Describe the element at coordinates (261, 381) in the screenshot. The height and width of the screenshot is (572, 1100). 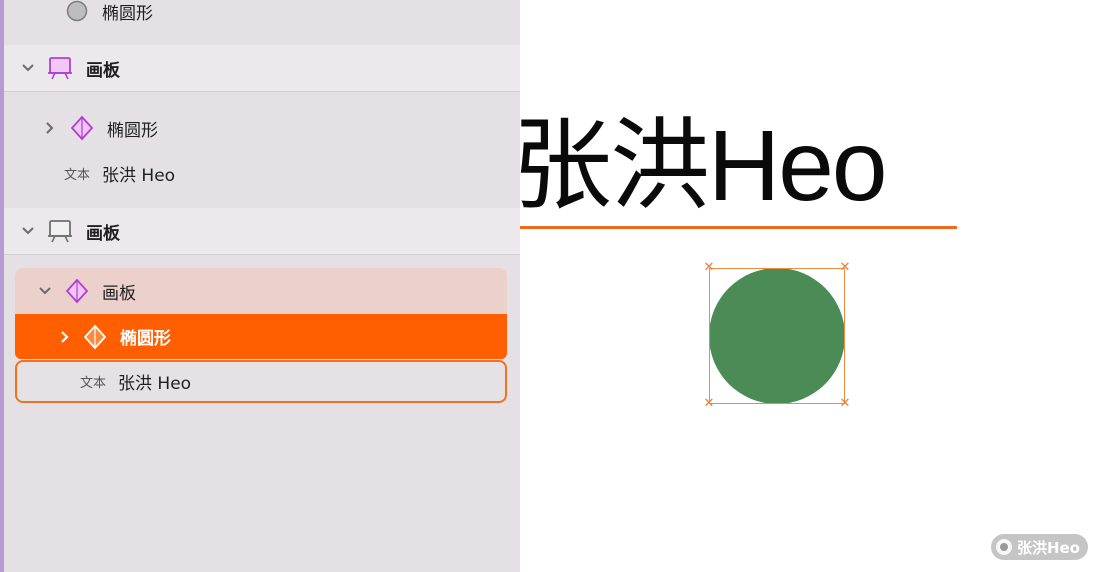
I see `layer-text-highlighted: 文本 张洪 Heo` at that location.